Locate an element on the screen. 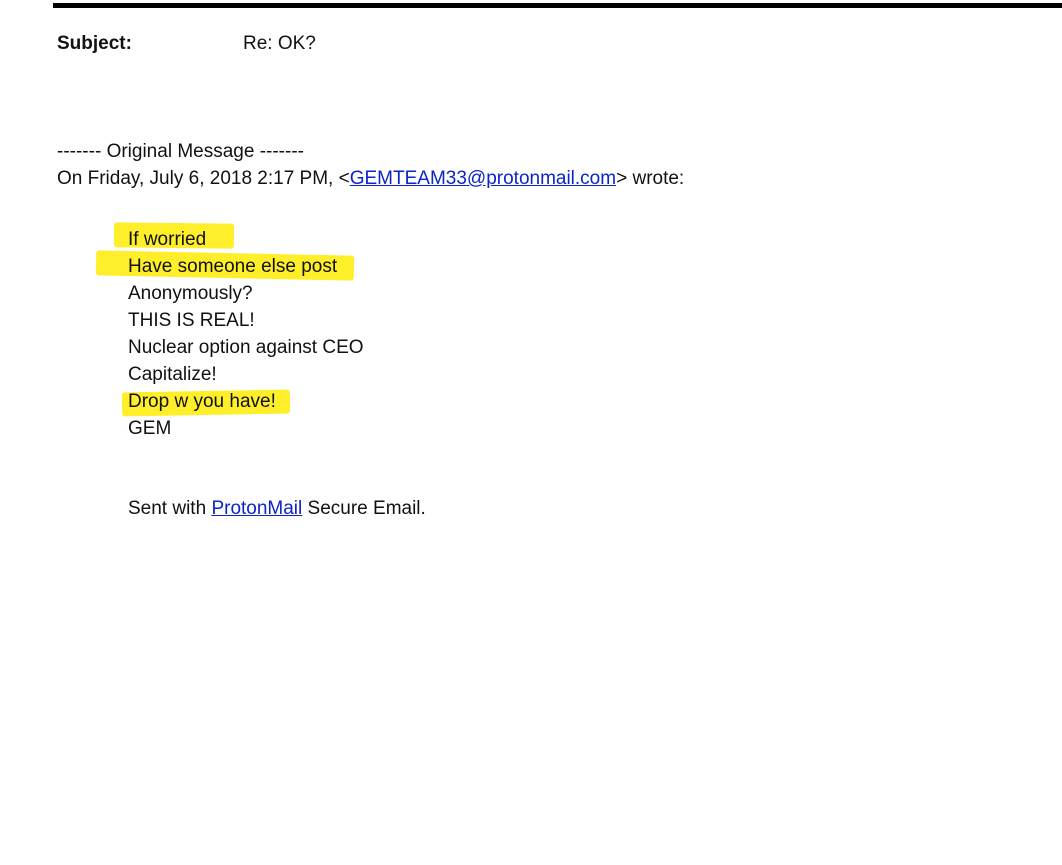 This screenshot has height=865, width=1062. body-line: If worried is located at coordinates (269, 237).